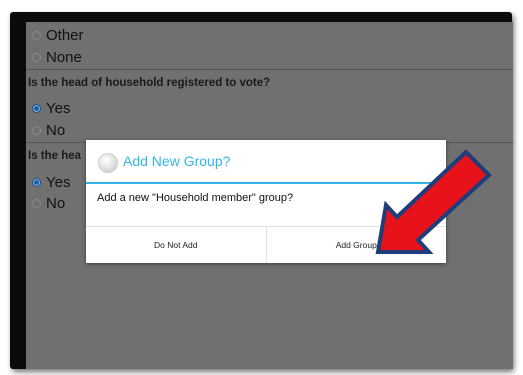 Image resolution: width=523 pixels, height=375 pixels. What do you see at coordinates (65, 35) in the screenshot?
I see `option-label: Other` at bounding box center [65, 35].